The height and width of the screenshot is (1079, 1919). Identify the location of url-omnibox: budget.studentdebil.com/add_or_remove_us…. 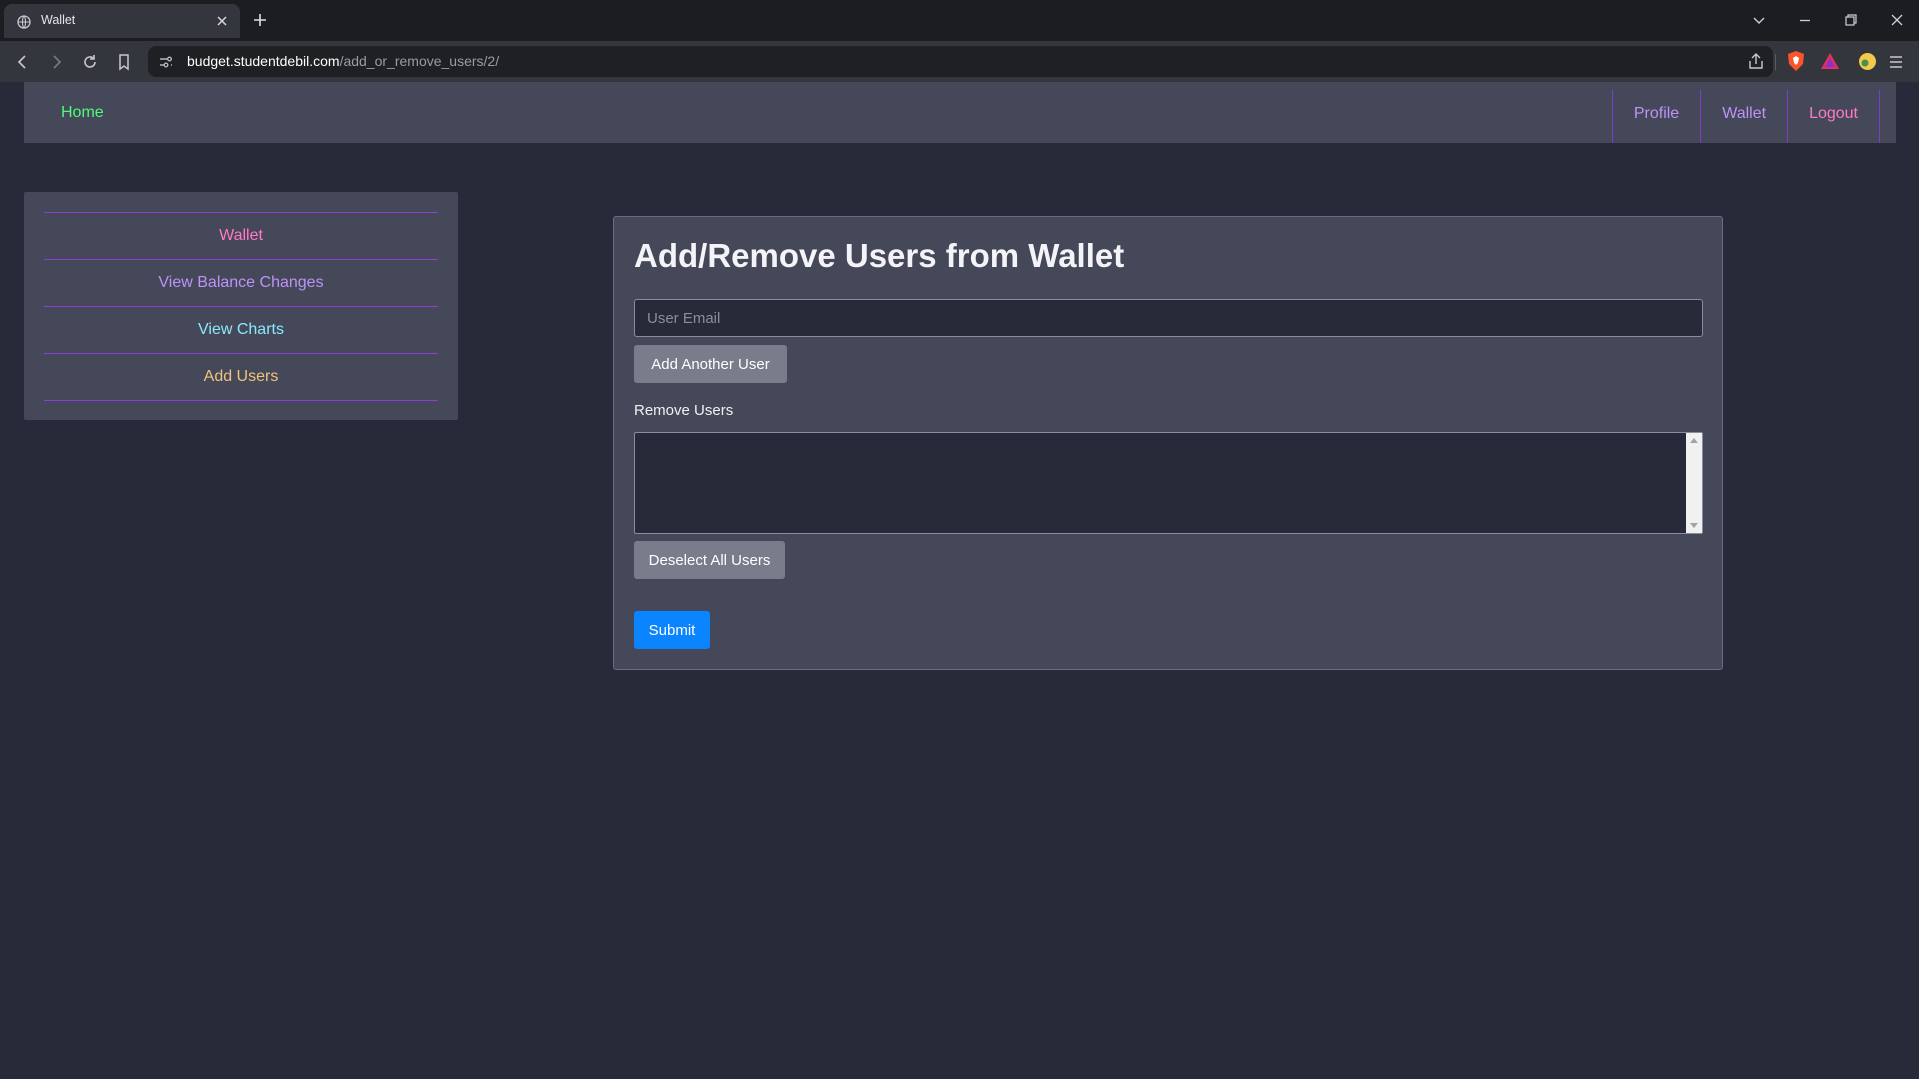
(960, 61).